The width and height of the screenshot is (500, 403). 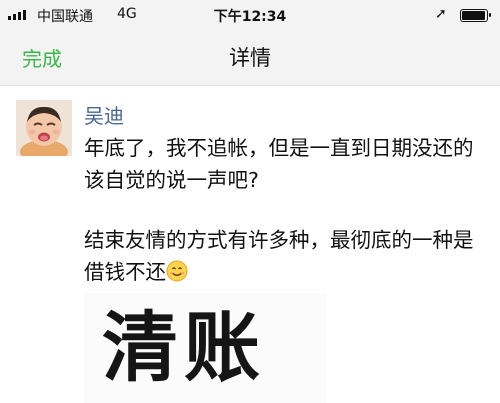 I want to click on author-name: 吴迪, so click(x=104, y=114).